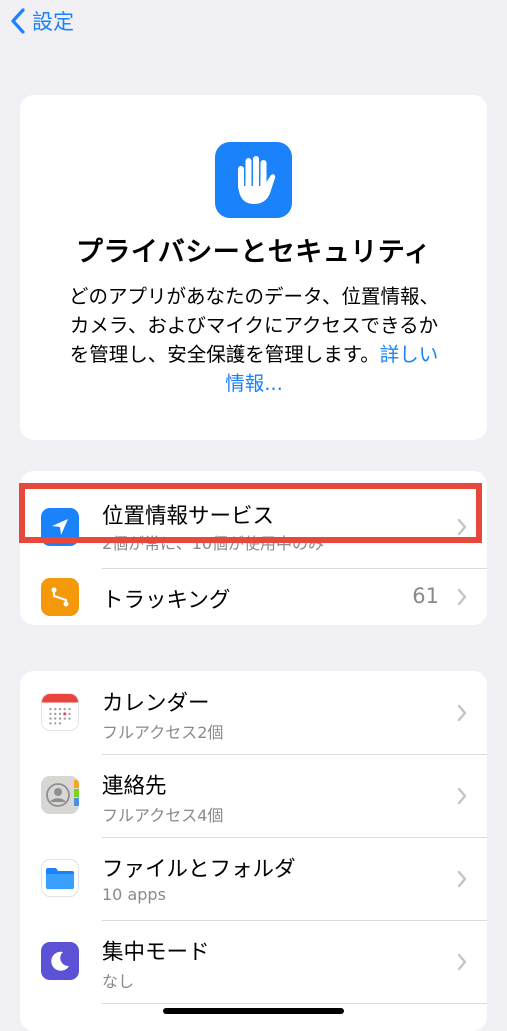  I want to click on home-indicator, so click(253, 1011).